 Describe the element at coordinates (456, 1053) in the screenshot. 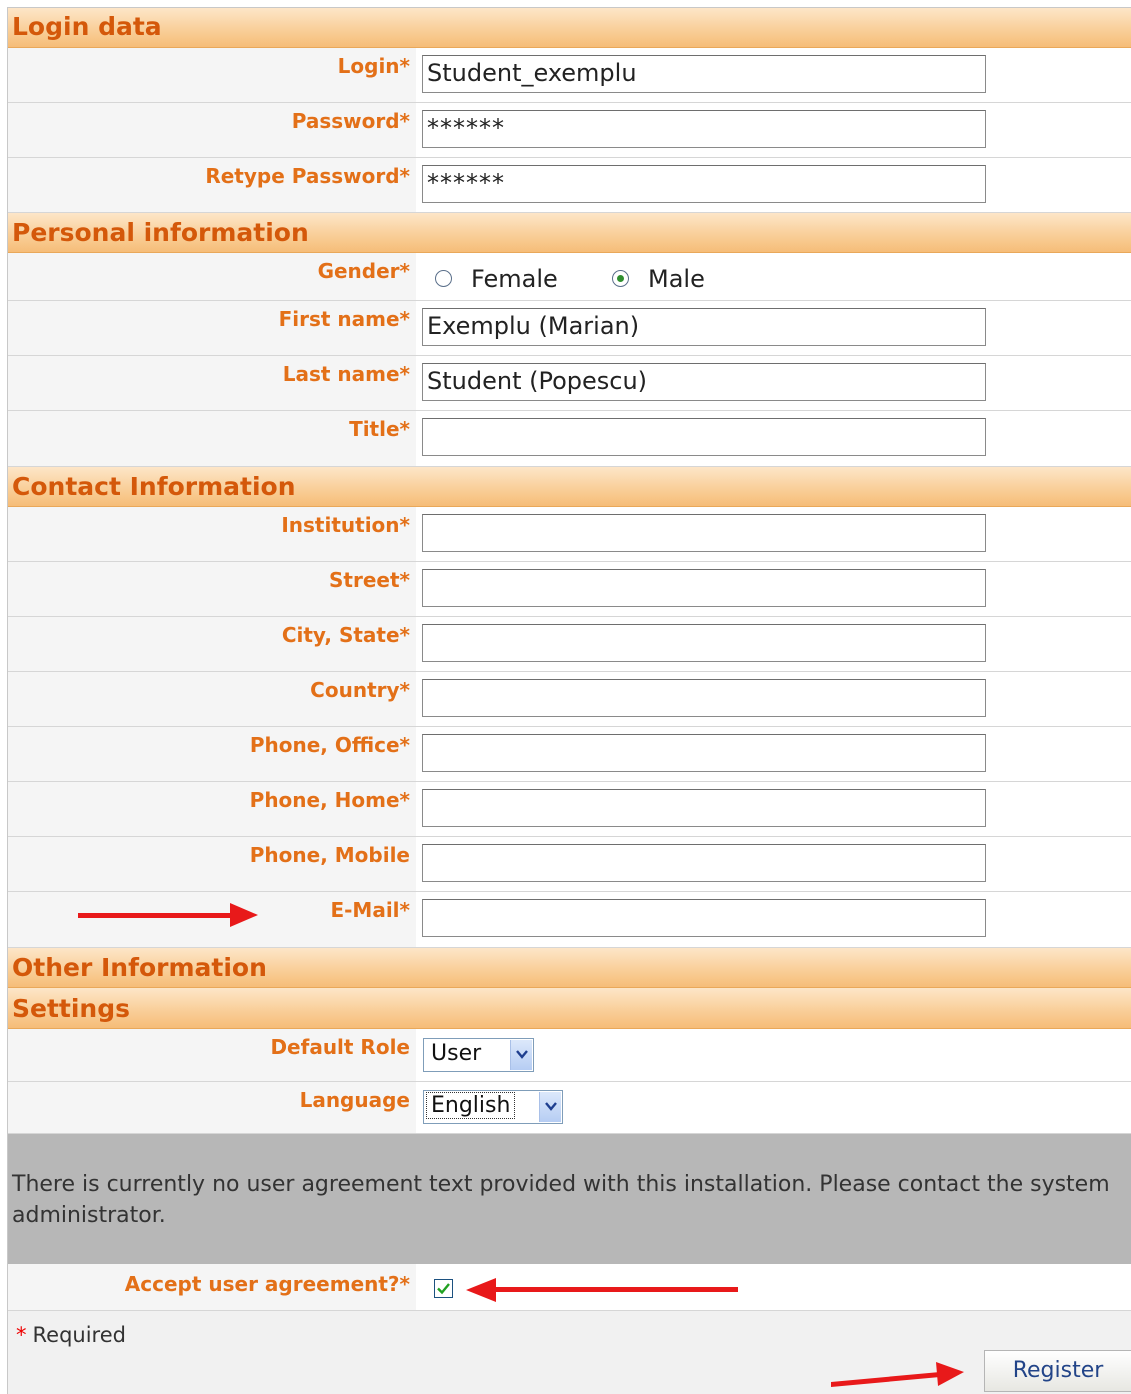

I see `default-role-value: User` at that location.